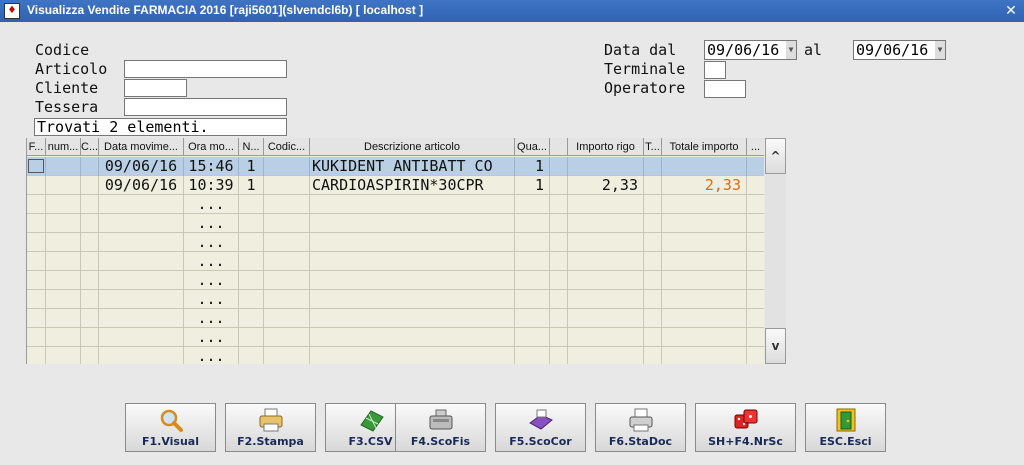  I want to click on data-dal-field: 09/06/16 ▼, so click(750, 50).